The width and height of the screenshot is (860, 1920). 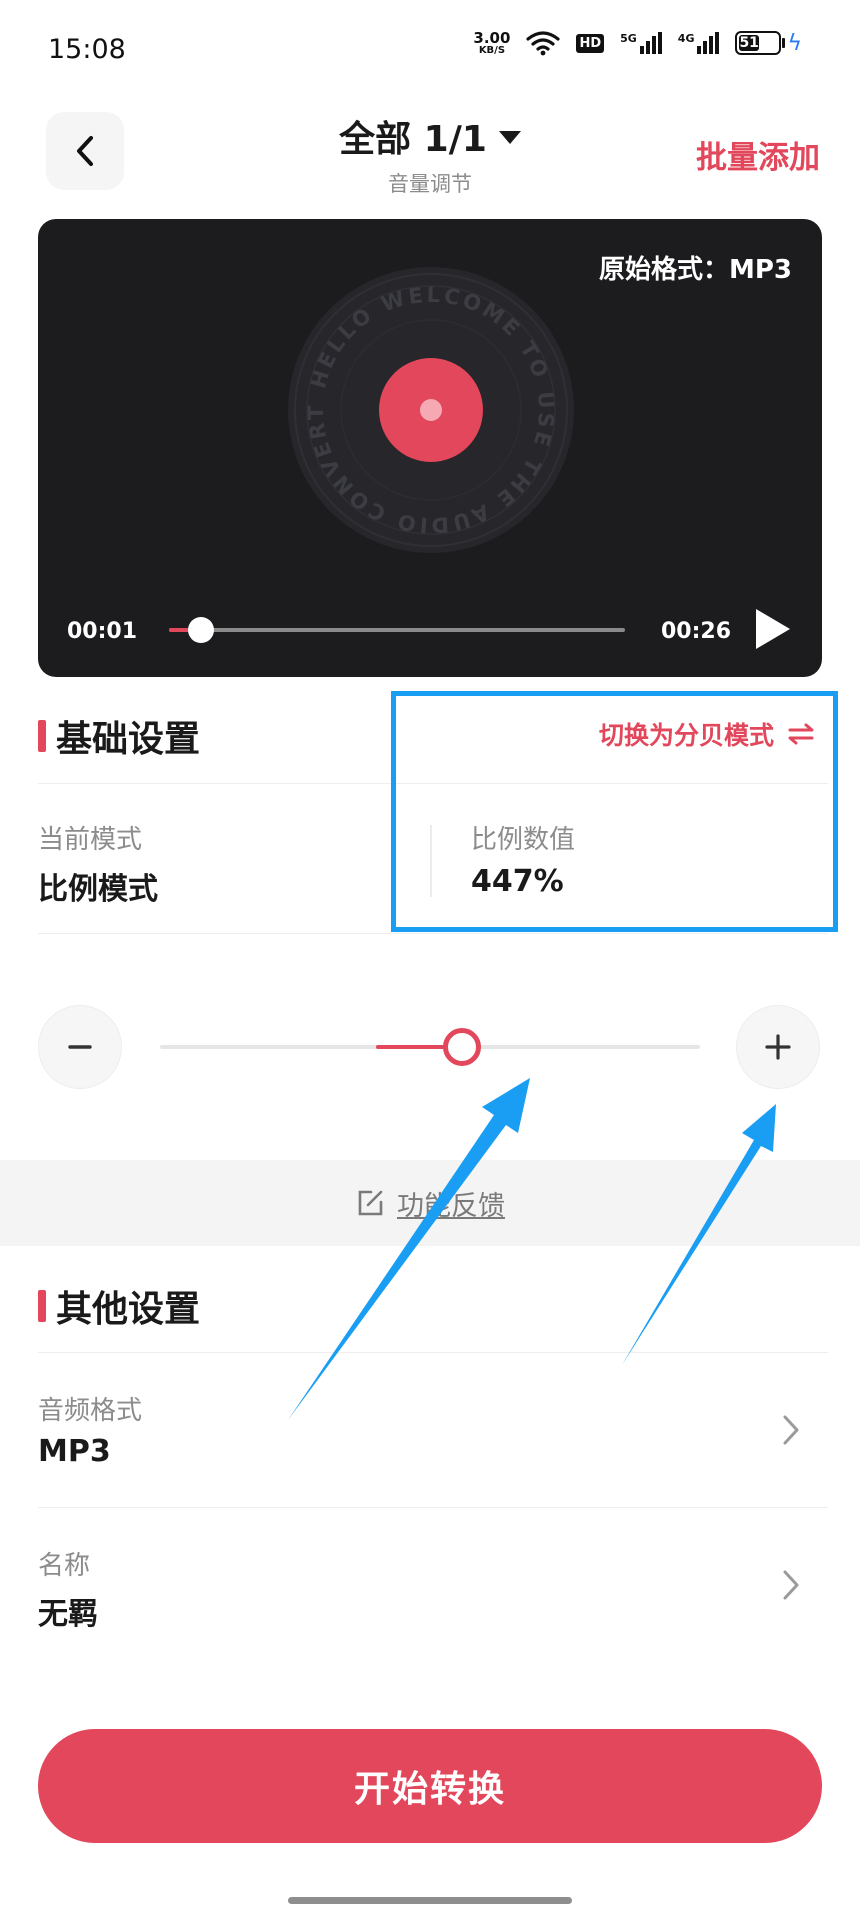 I want to click on charging-icon: ϟ, so click(x=794, y=43).